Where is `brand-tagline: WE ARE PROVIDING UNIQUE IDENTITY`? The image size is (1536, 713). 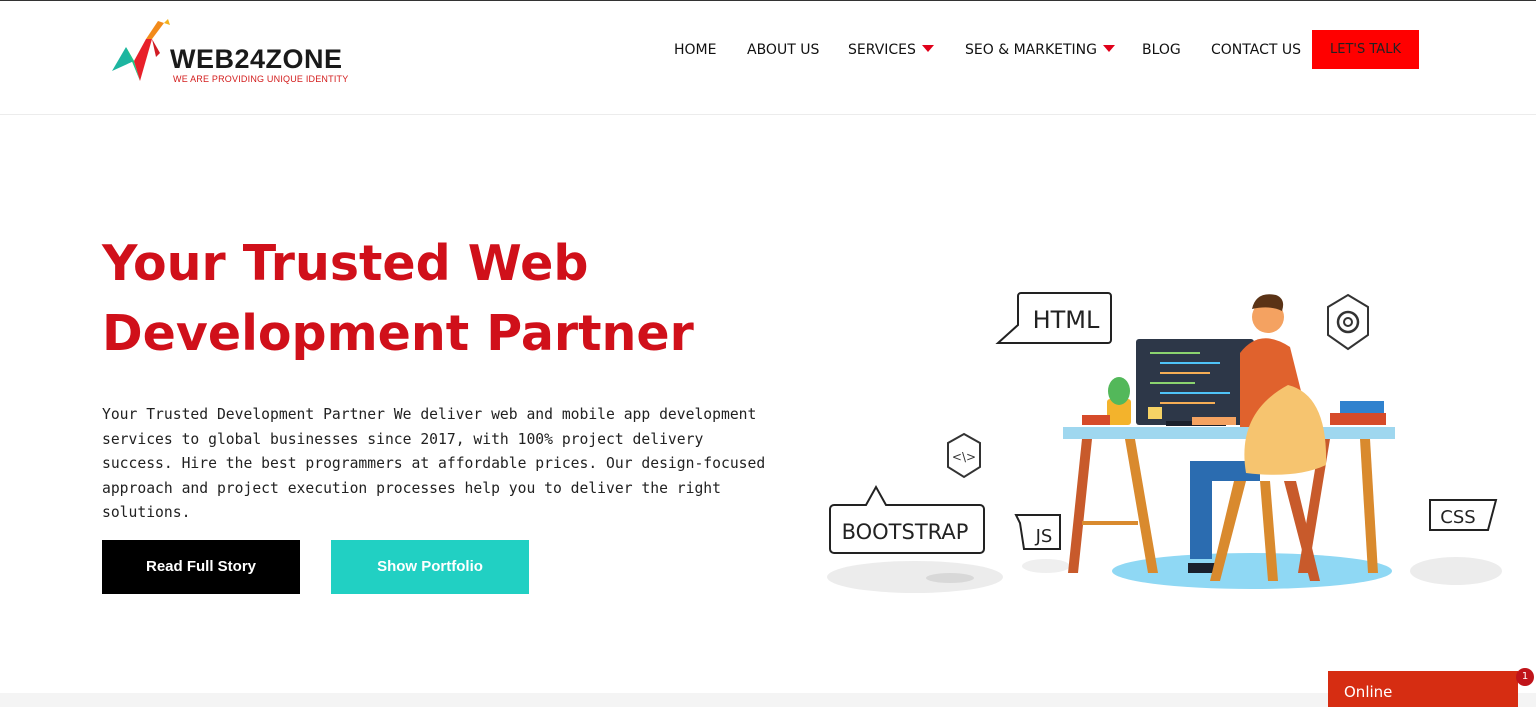
brand-tagline: WE ARE PROVIDING UNIQUE IDENTITY is located at coordinates (261, 79).